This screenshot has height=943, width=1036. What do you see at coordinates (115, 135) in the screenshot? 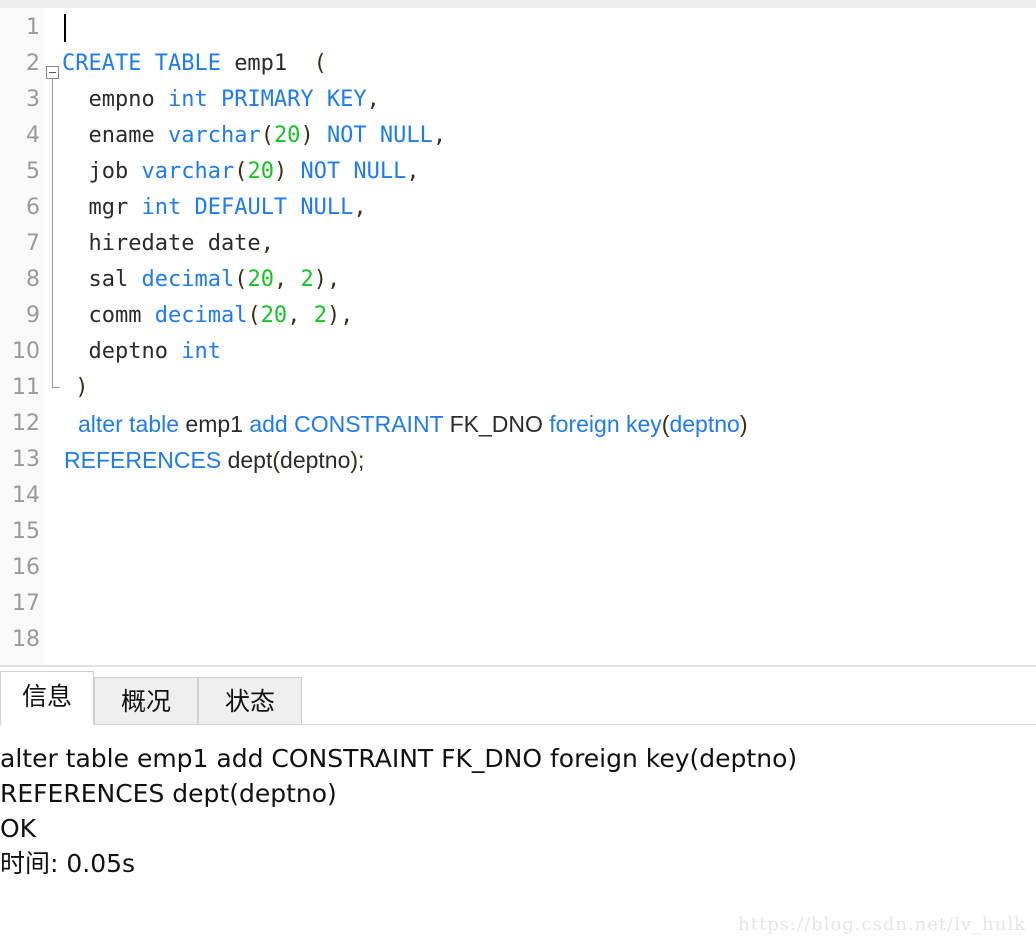
I see `code-token-id: ename` at bounding box center [115, 135].